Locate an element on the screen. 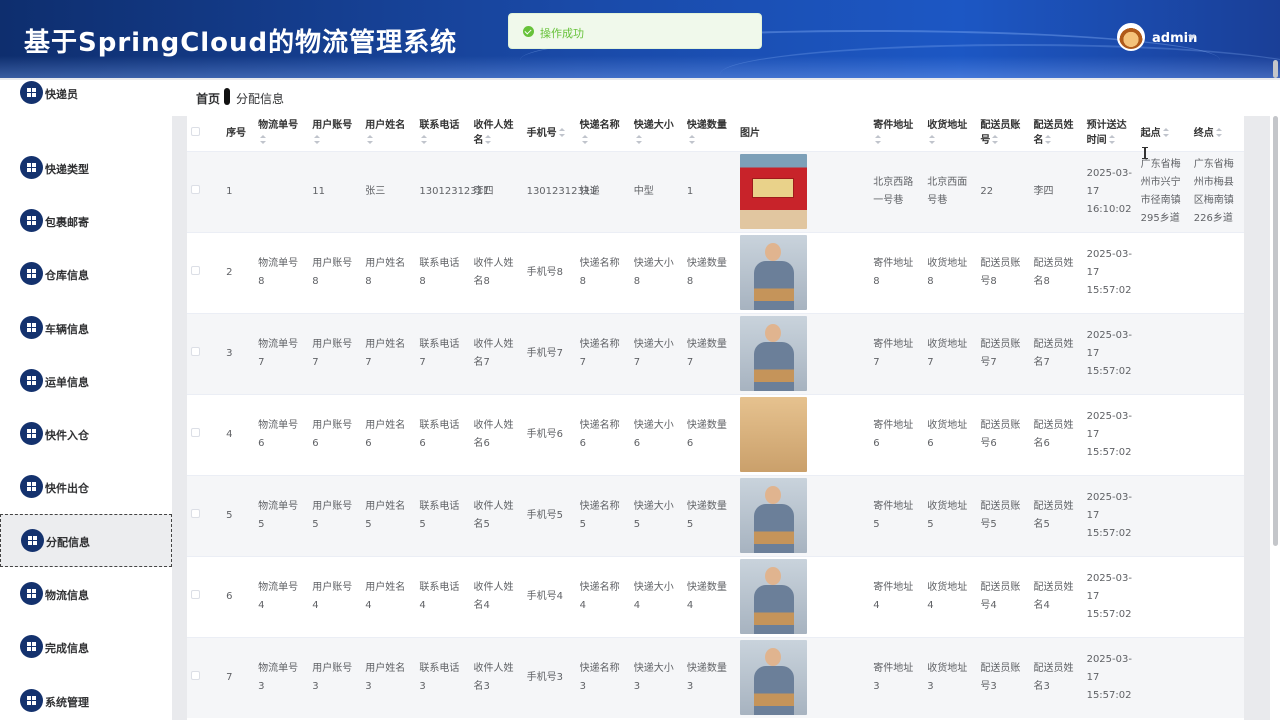  sidebar-item-5: 运单信息 is located at coordinates (86, 381).